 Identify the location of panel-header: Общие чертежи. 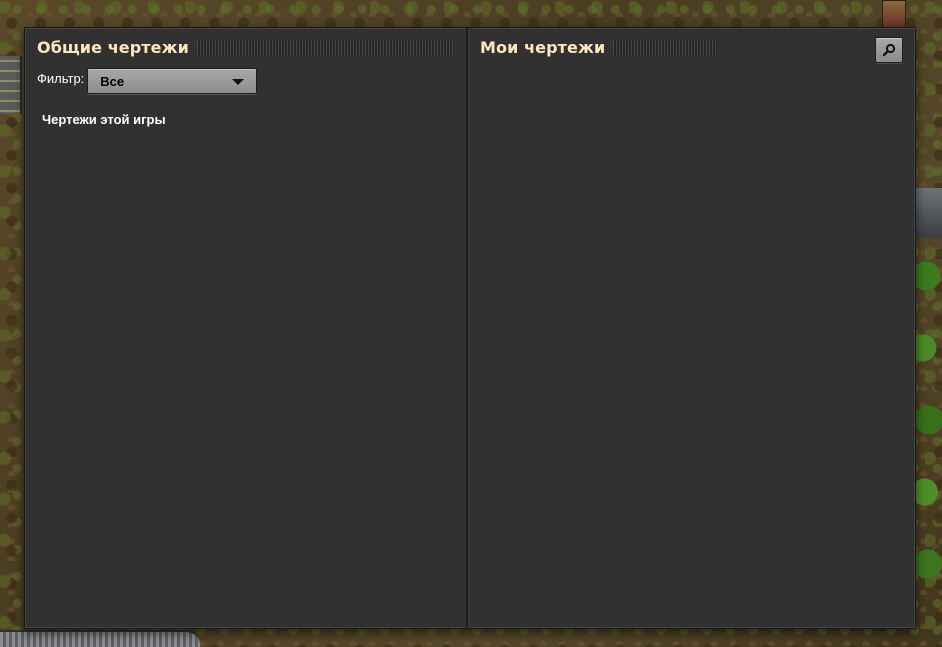
(245, 47).